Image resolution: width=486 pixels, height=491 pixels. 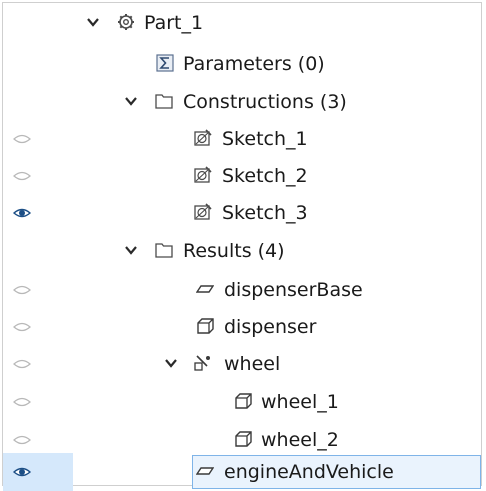 I want to click on tree-row-parameters: Parameters (0), so click(x=242, y=64).